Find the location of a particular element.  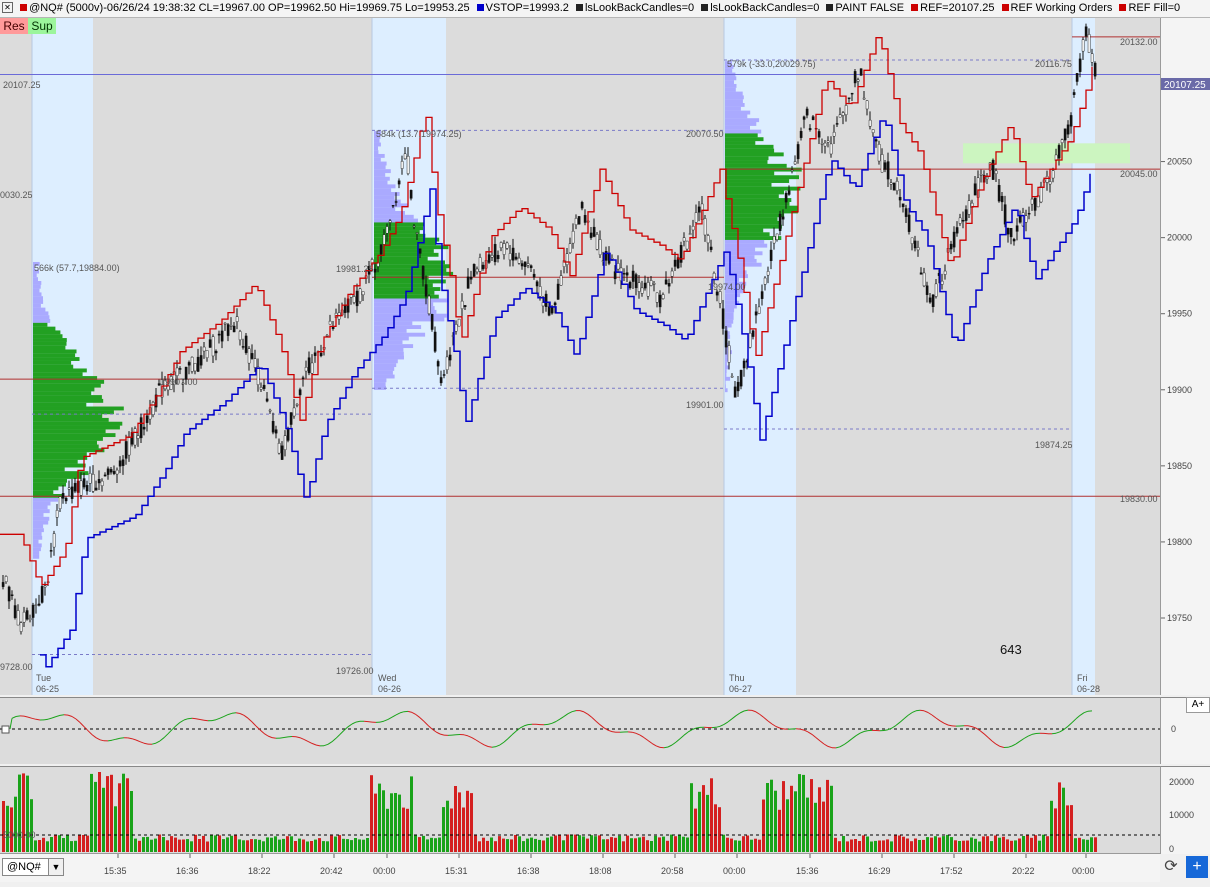

header-icon-close: ✕ is located at coordinates (7, 7).